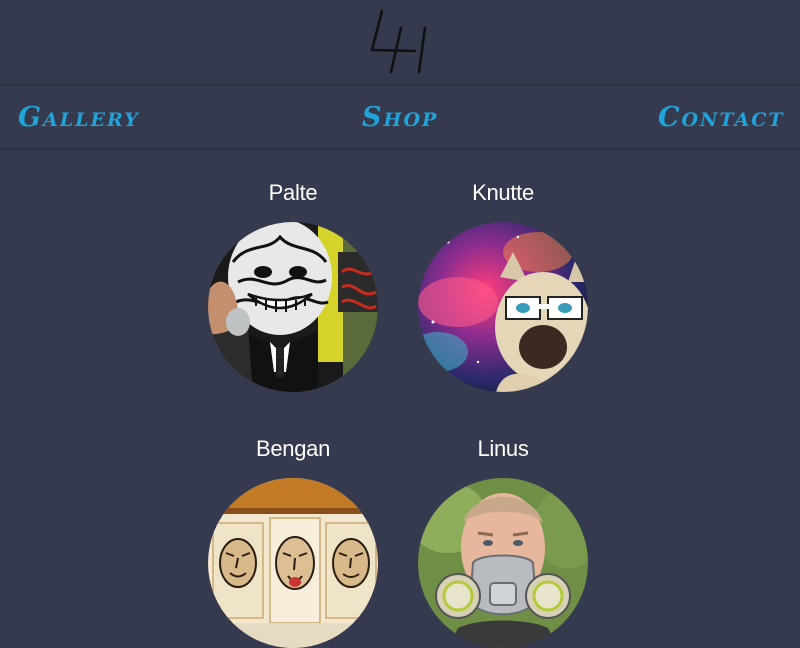 Image resolution: width=800 pixels, height=648 pixels. Describe the element at coordinates (503, 450) in the screenshot. I see `artist-name: Linus` at that location.